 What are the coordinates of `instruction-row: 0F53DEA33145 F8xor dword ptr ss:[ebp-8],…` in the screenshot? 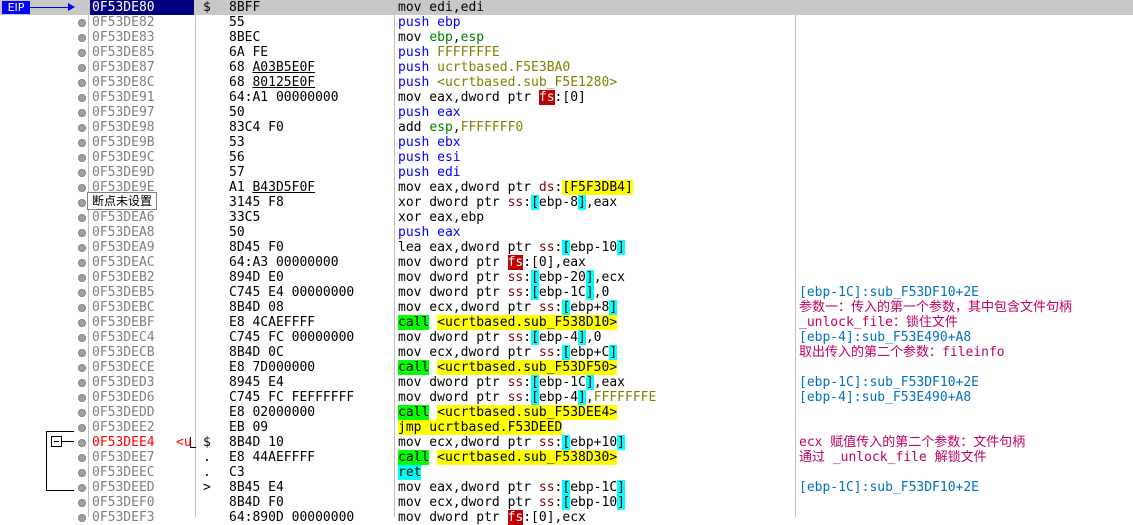 It's located at (566, 202).